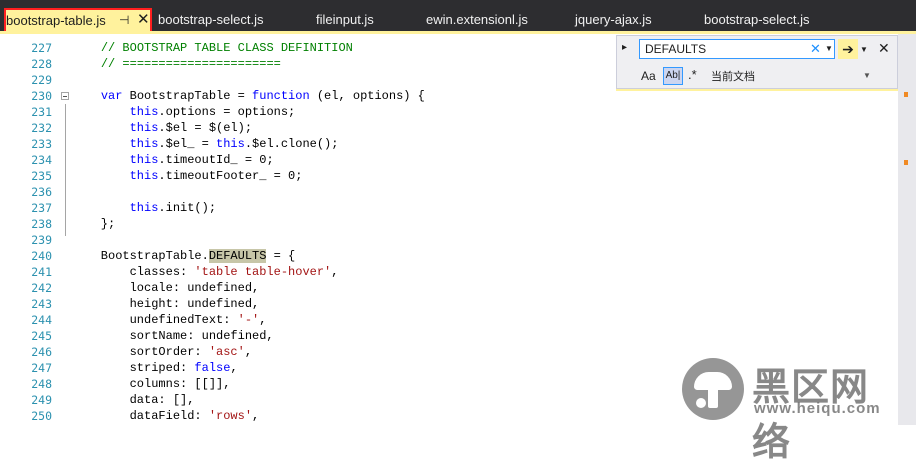  Describe the element at coordinates (41, 416) in the screenshot. I see `line-number: 250` at that location.